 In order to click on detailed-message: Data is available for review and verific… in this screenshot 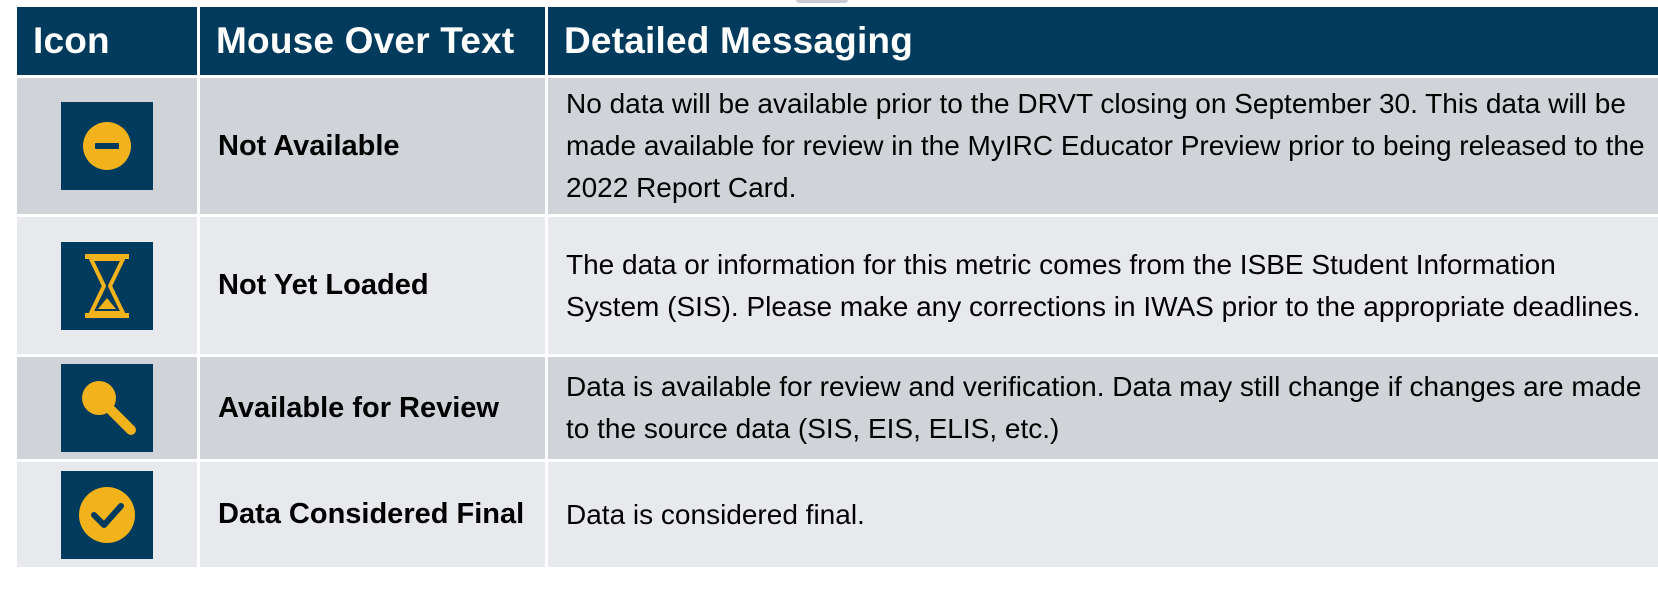, I will do `click(1101, 408)`.